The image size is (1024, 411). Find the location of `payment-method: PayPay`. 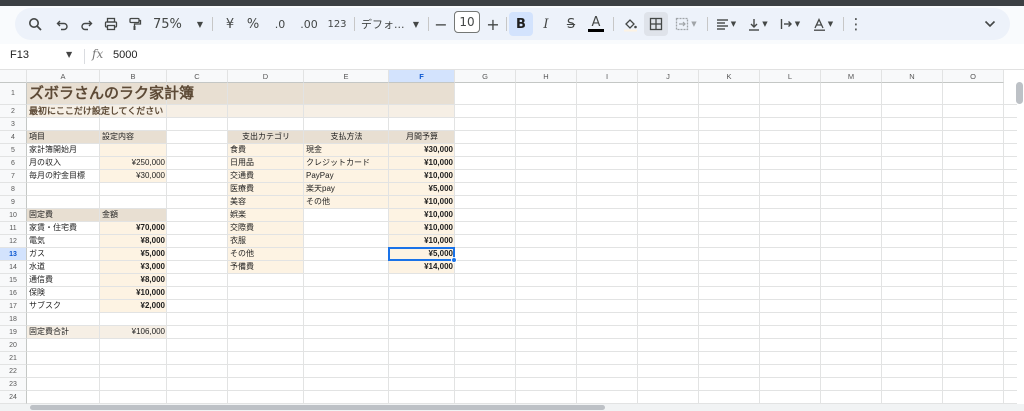

payment-method: PayPay is located at coordinates (346, 176).